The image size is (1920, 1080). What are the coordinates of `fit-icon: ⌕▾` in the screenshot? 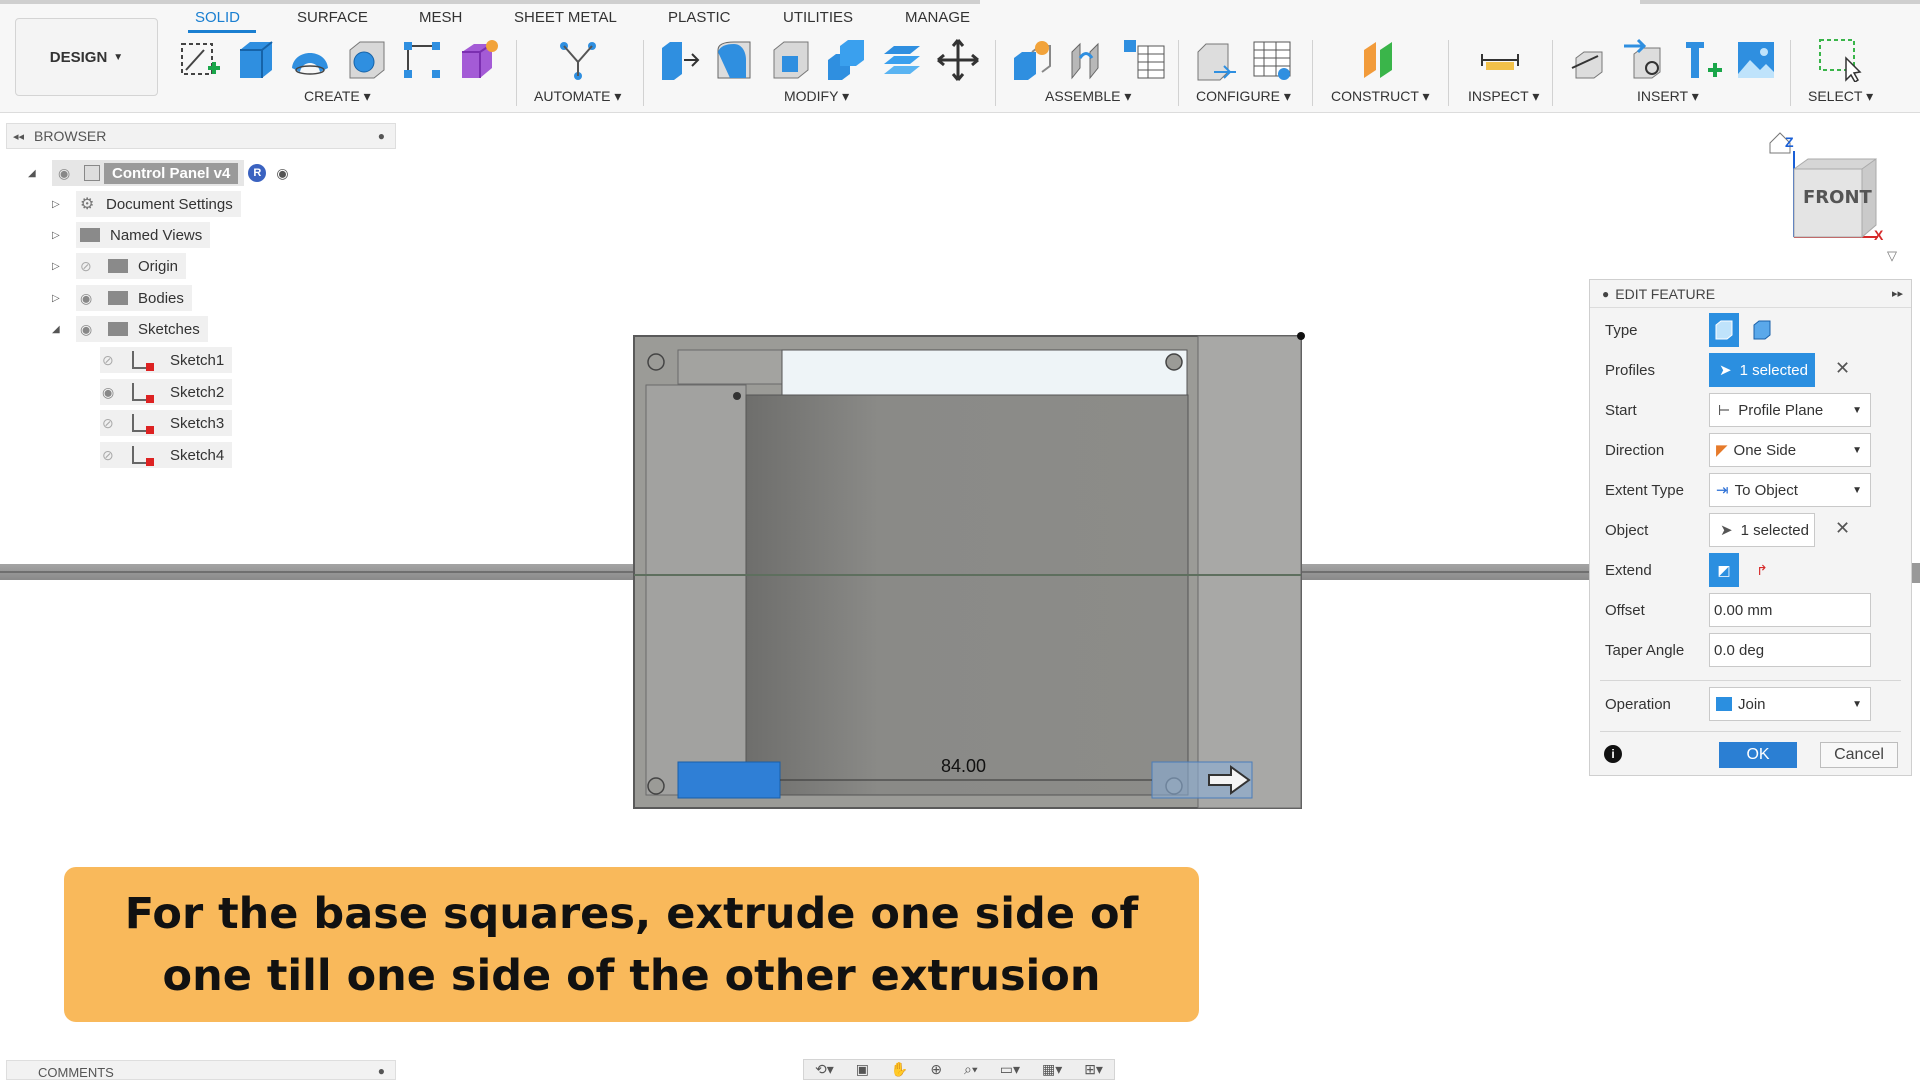 It's located at (971, 1069).